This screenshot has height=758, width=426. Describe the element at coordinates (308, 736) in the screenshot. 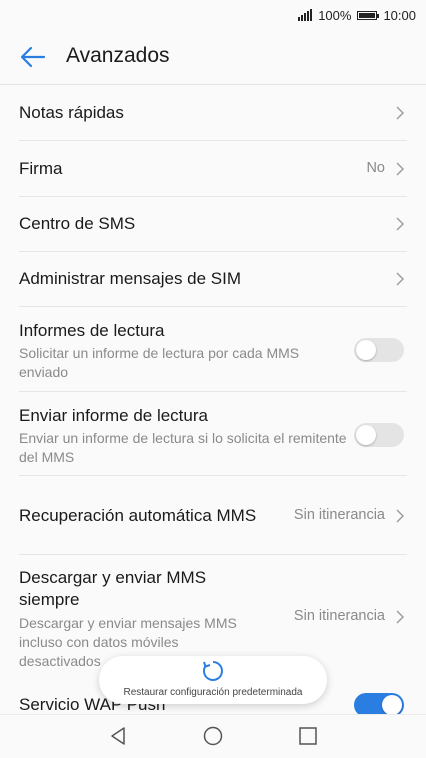

I see `square-recent-icon` at that location.